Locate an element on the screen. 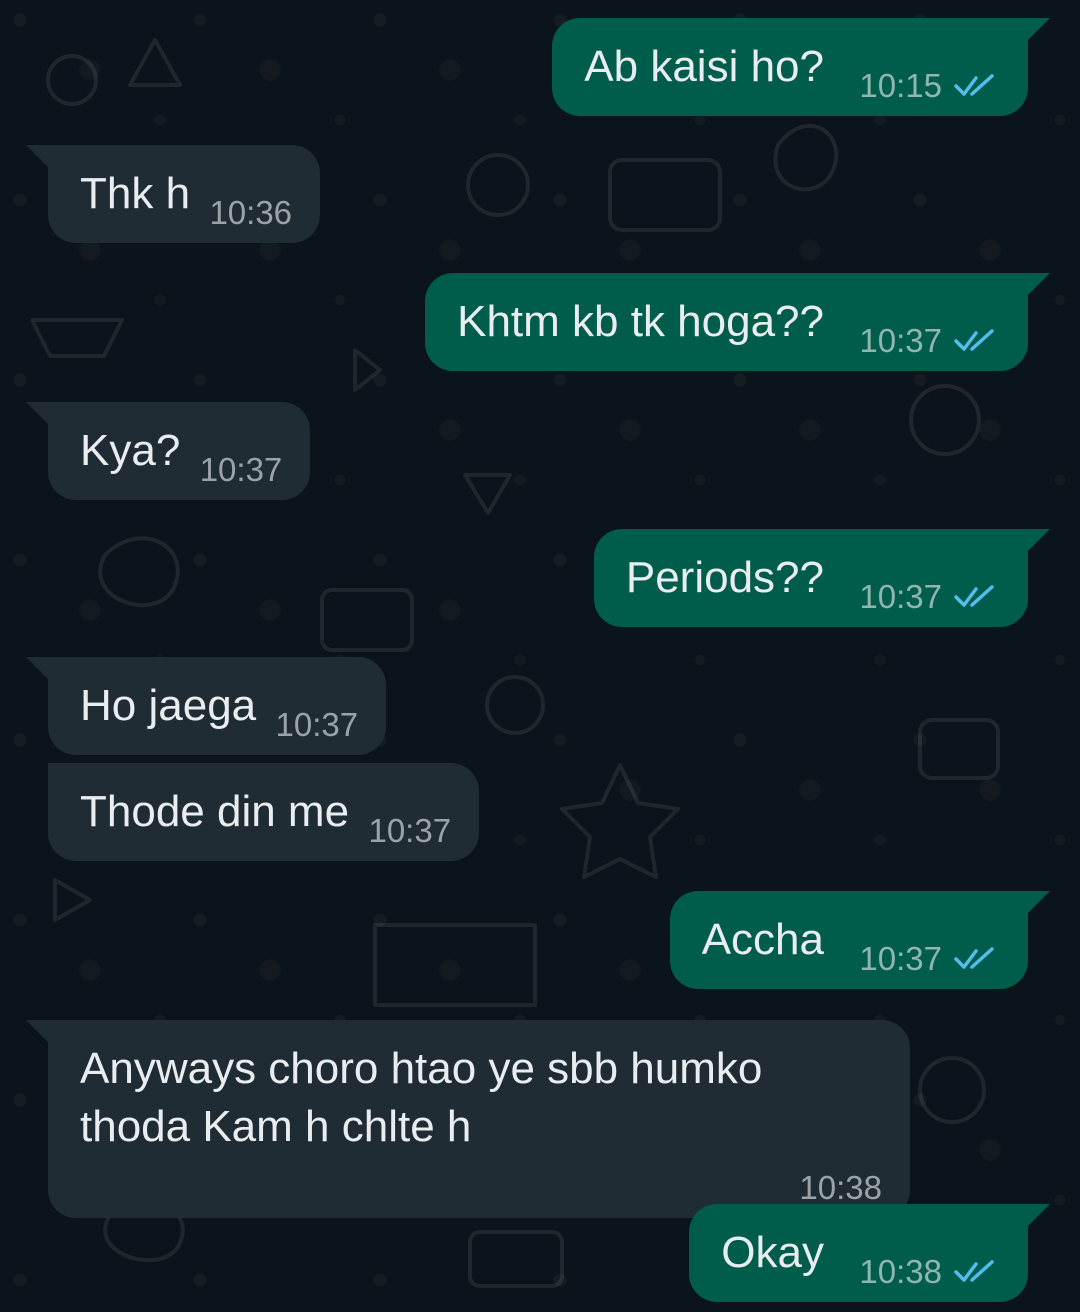  message-bubble-outgoing: Accha 10:37 is located at coordinates (860, 940).